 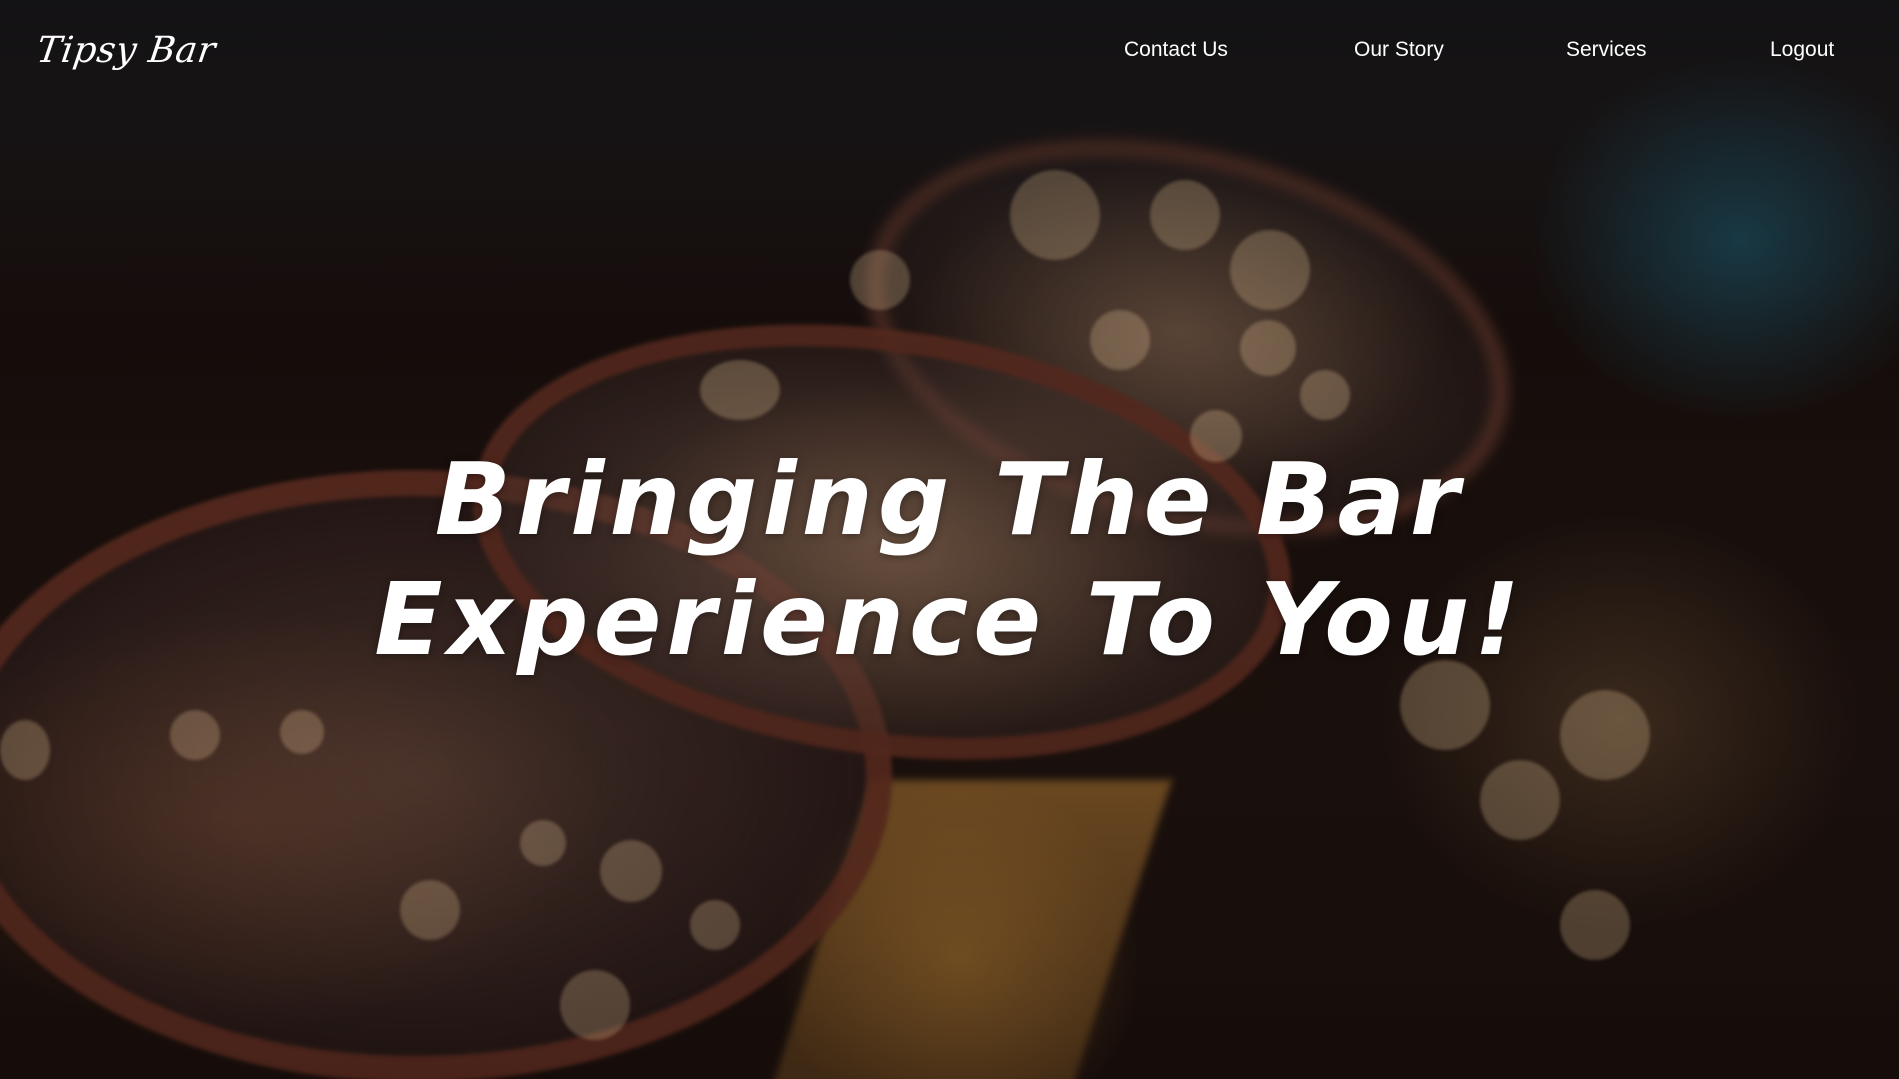 What do you see at coordinates (1399, 50) in the screenshot?
I see `nav-link-our-story: Our Story` at bounding box center [1399, 50].